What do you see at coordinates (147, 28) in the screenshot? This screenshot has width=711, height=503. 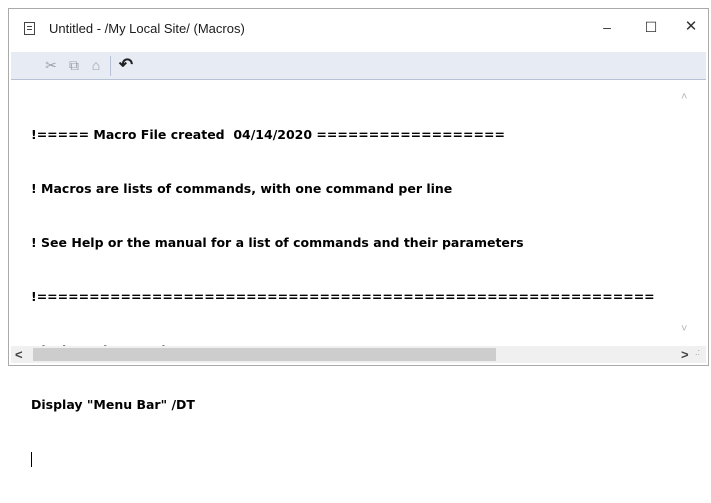 I see `window-title: Untitled - /My Local Site/ (Macros)` at bounding box center [147, 28].